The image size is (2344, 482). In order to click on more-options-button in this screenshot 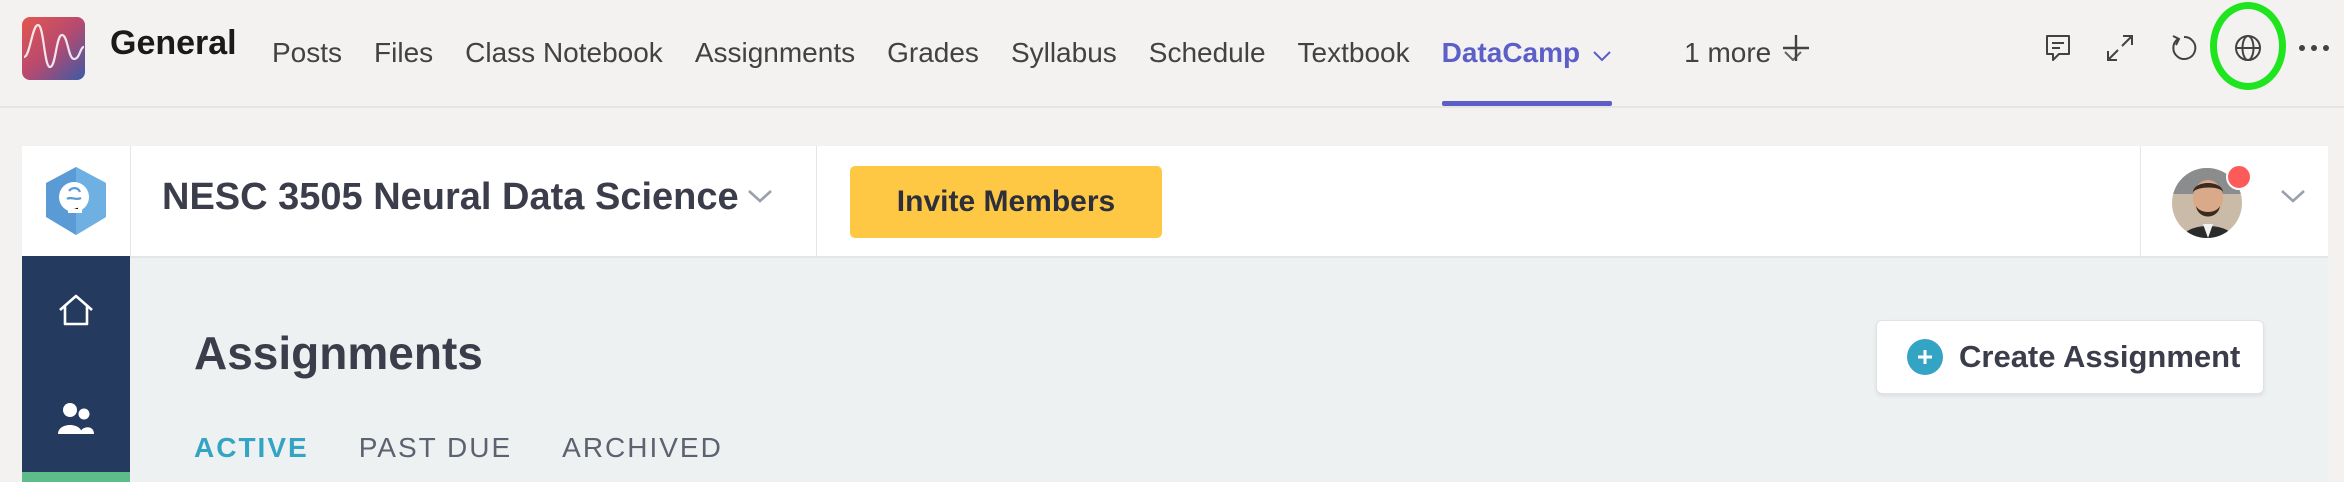, I will do `click(2314, 48)`.